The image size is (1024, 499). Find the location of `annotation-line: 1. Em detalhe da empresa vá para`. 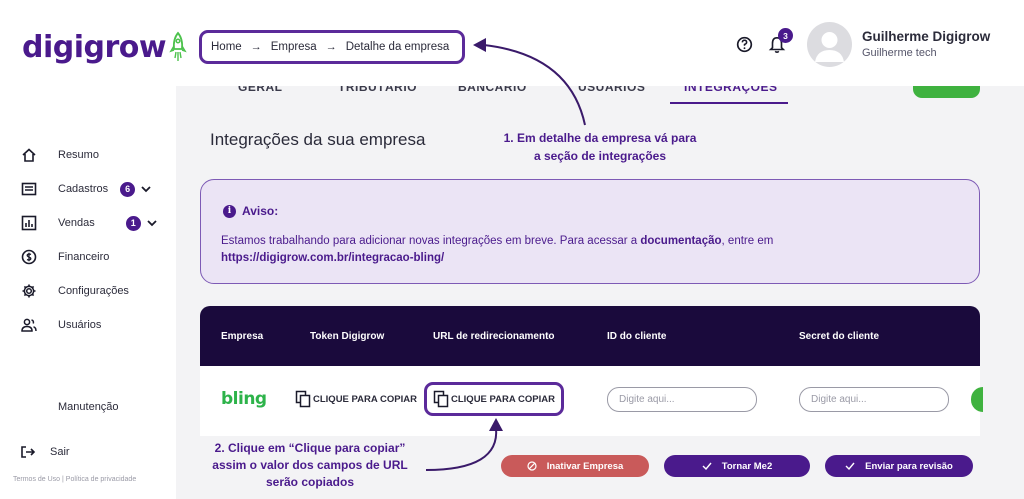

annotation-line: 1. Em detalhe da empresa vá para is located at coordinates (600, 138).